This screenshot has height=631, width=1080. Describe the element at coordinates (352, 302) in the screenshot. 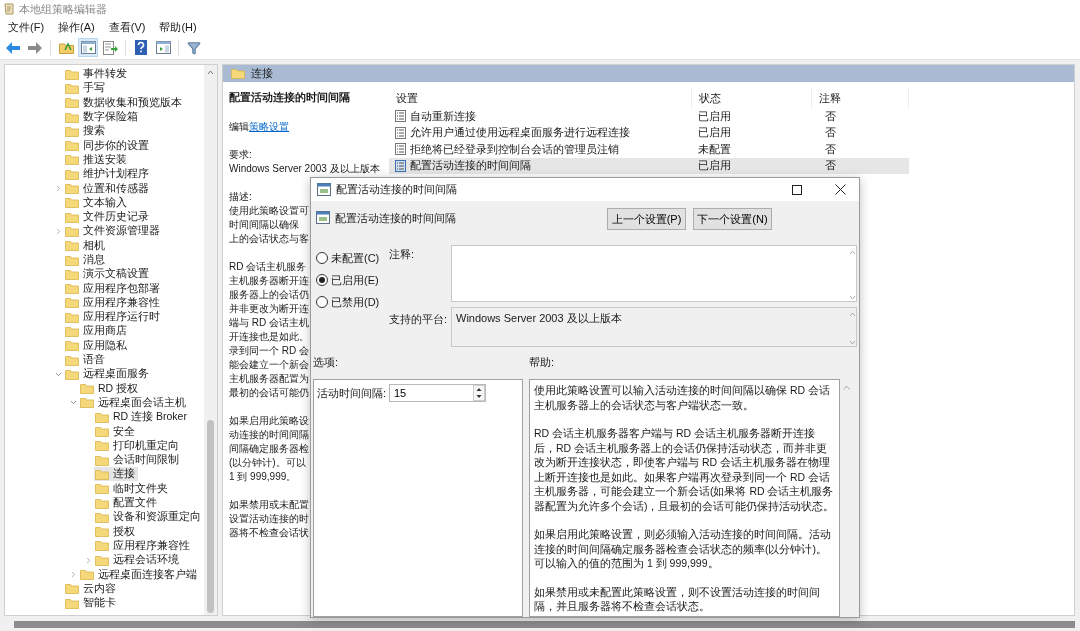

I see `radio-option: 已禁用(D)` at that location.